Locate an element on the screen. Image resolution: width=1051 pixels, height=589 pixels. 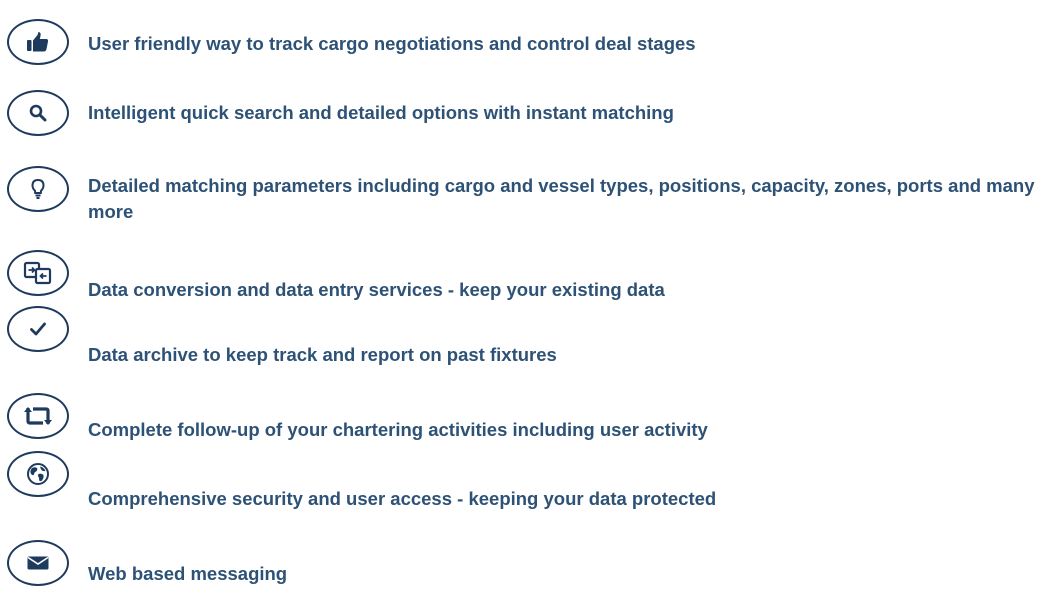
retweet-icon is located at coordinates (38, 416).